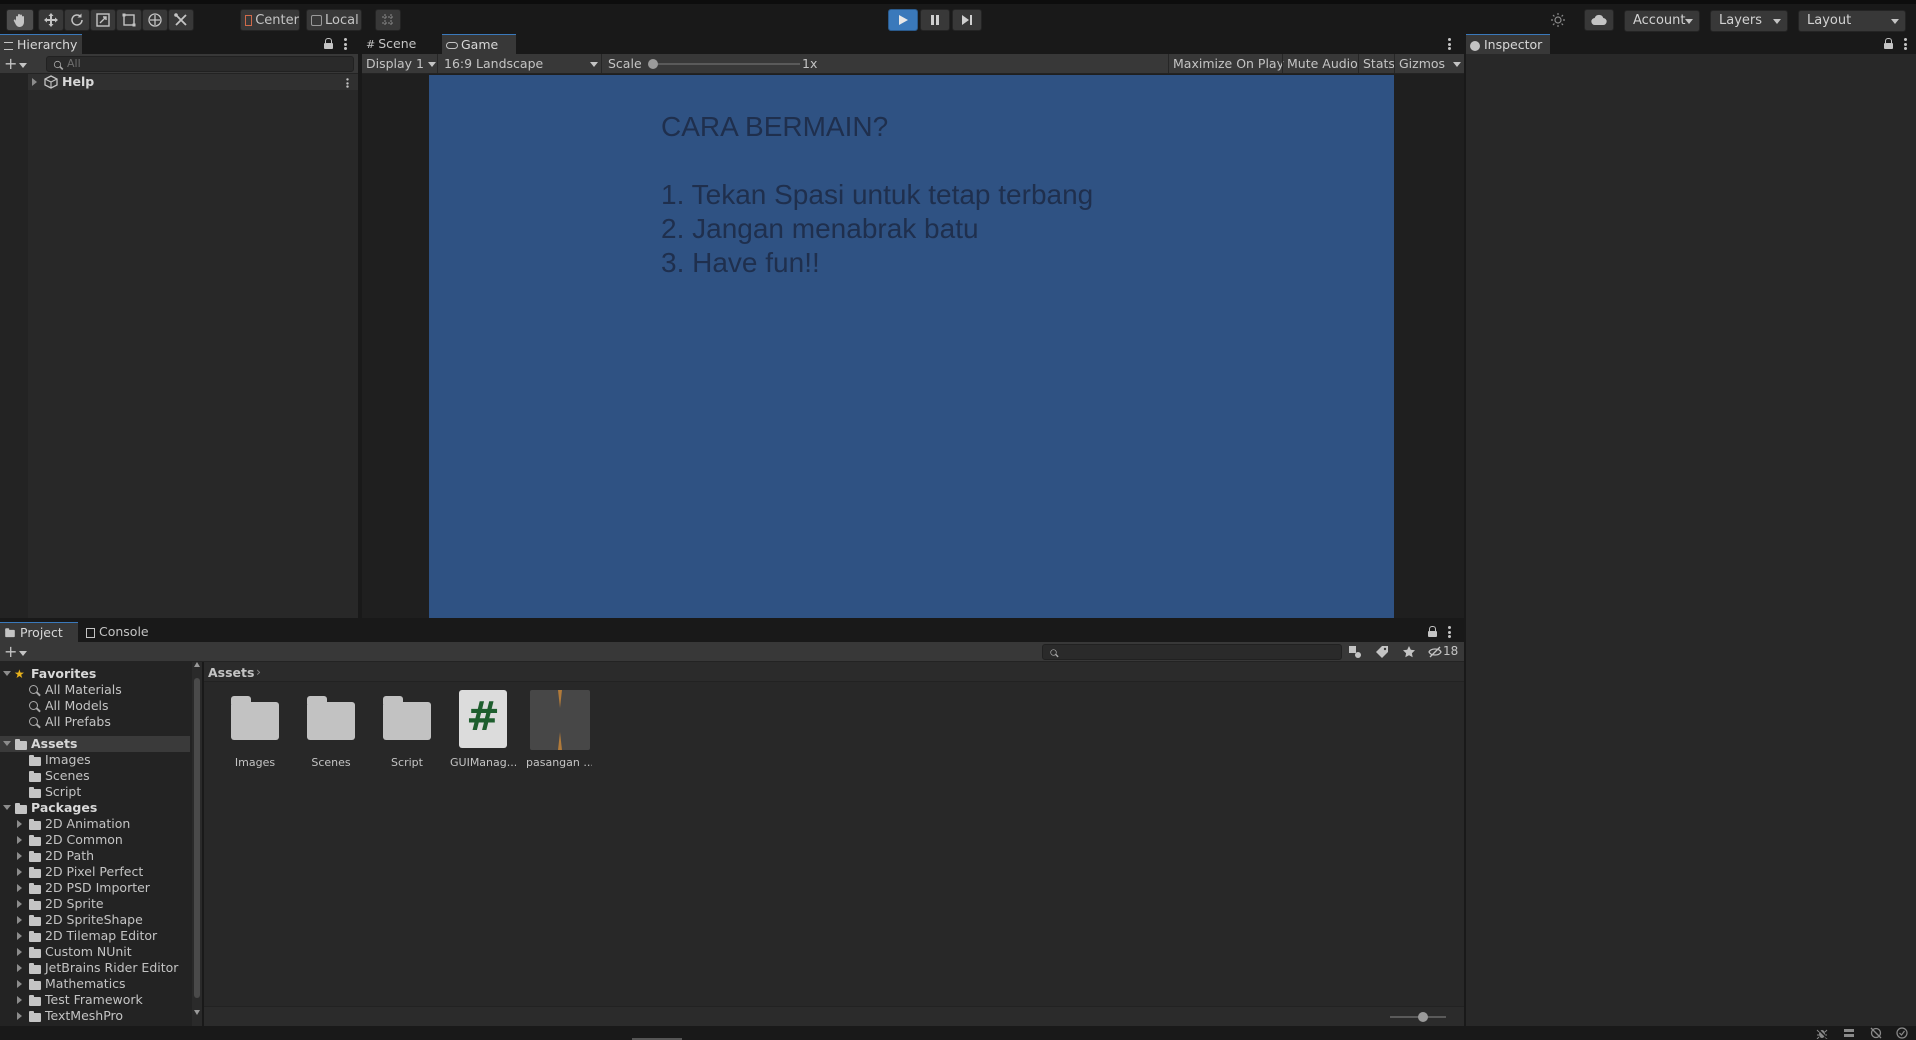 The height and width of the screenshot is (1040, 1916). What do you see at coordinates (95, 776) in the screenshot?
I see `list-item: Scenes` at bounding box center [95, 776].